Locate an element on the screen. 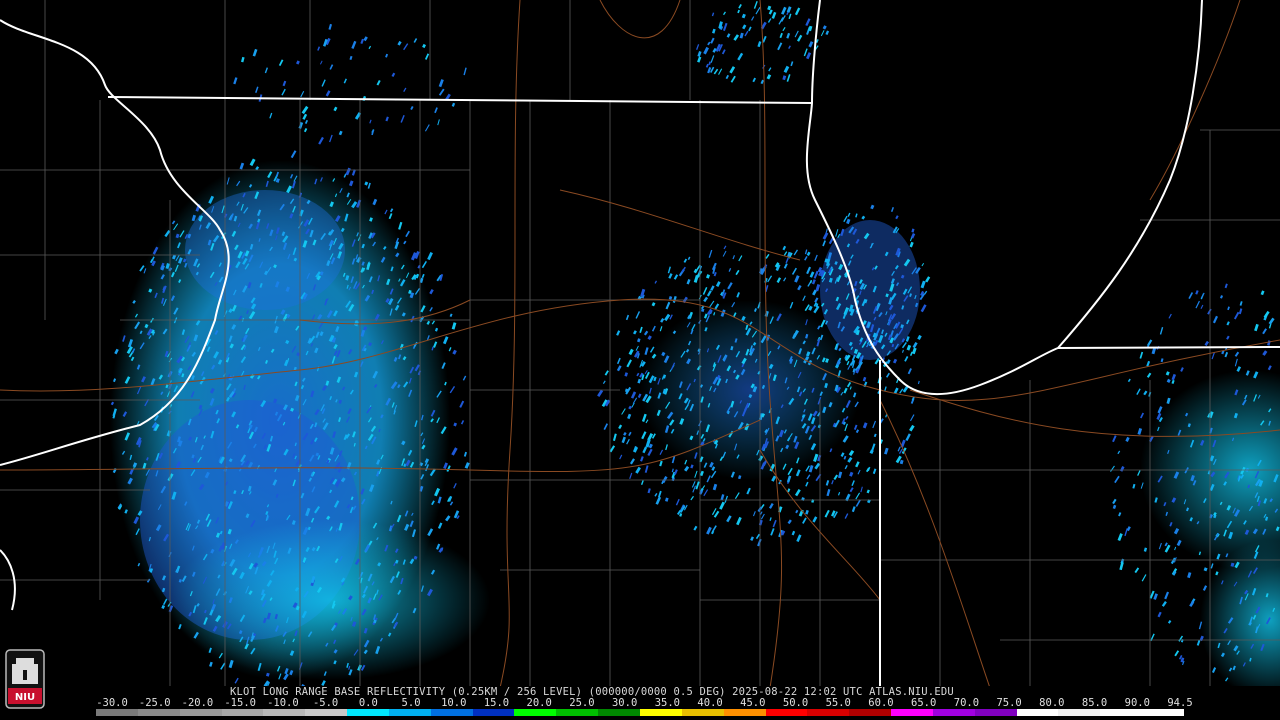 The image size is (1280, 720). colorbar-tick-label: 94.5 is located at coordinates (1180, 703).